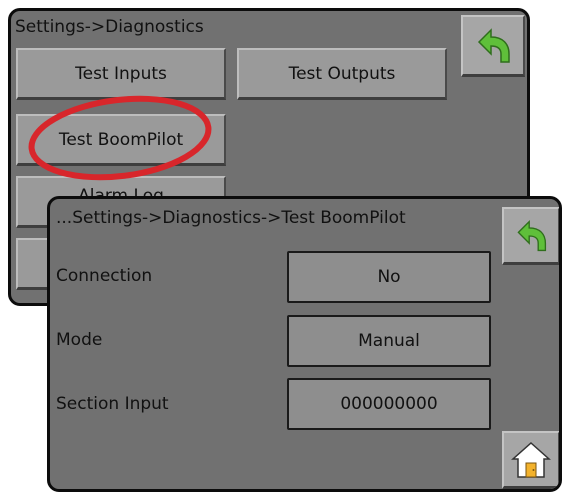  What do you see at coordinates (109, 27) in the screenshot?
I see `page-title: Settings->Diagnostics` at bounding box center [109, 27].